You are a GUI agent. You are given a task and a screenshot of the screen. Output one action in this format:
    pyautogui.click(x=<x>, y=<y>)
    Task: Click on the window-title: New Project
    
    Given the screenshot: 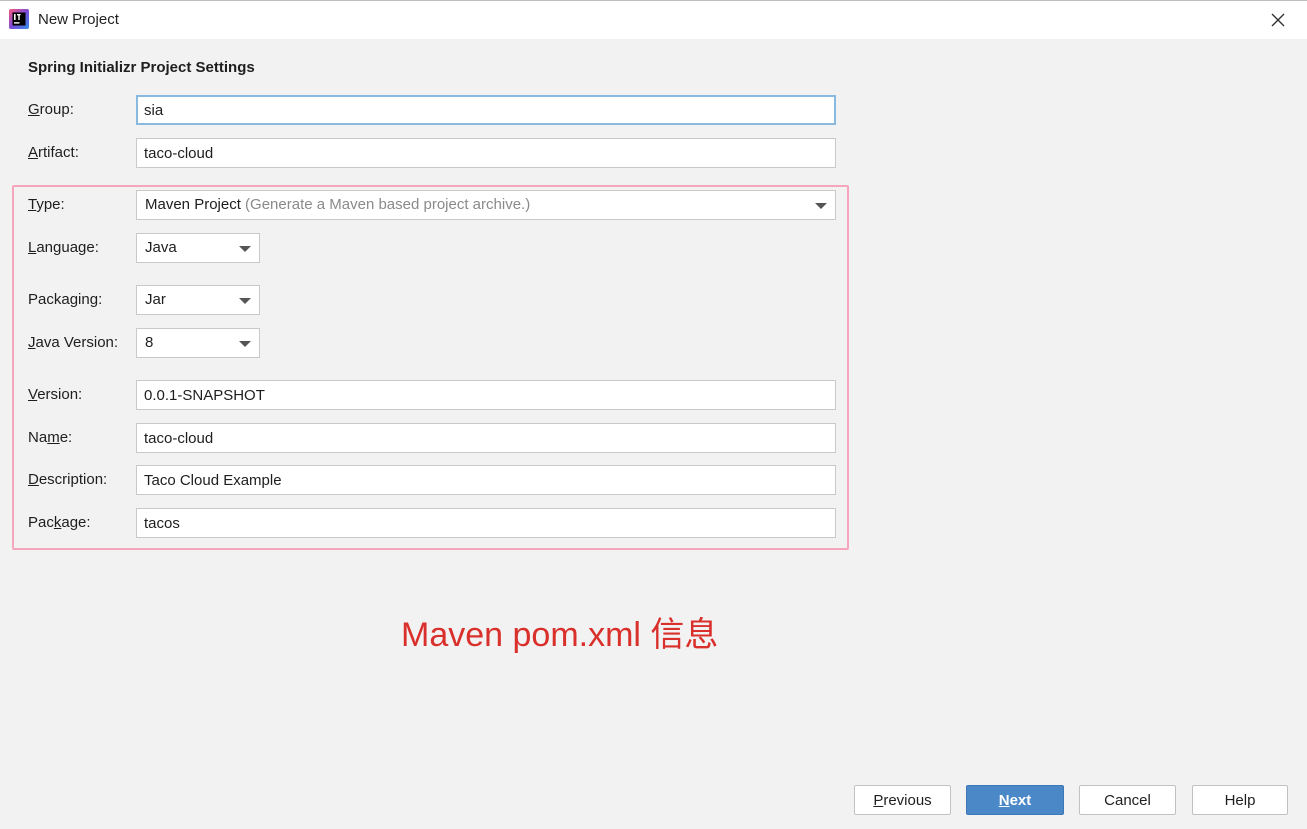 What is the action you would take?
    pyautogui.click(x=78, y=19)
    